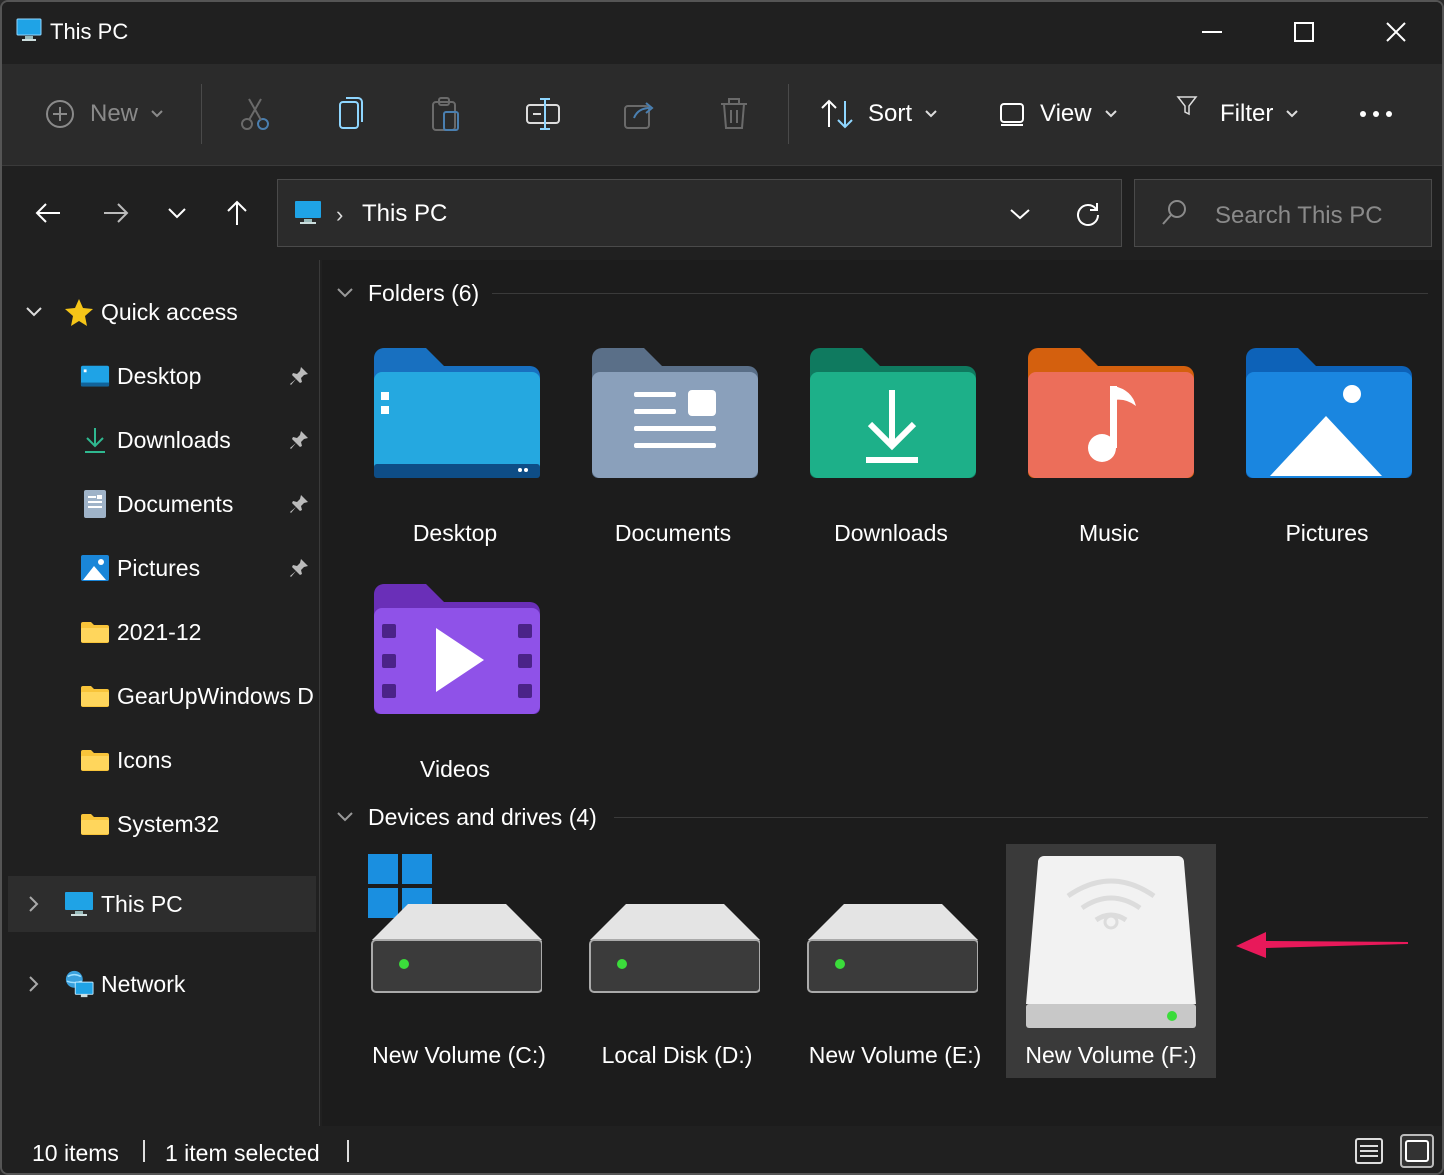 This screenshot has width=1444, height=1175. I want to click on drives-group-header: Devices and drives (4), so click(466, 817).